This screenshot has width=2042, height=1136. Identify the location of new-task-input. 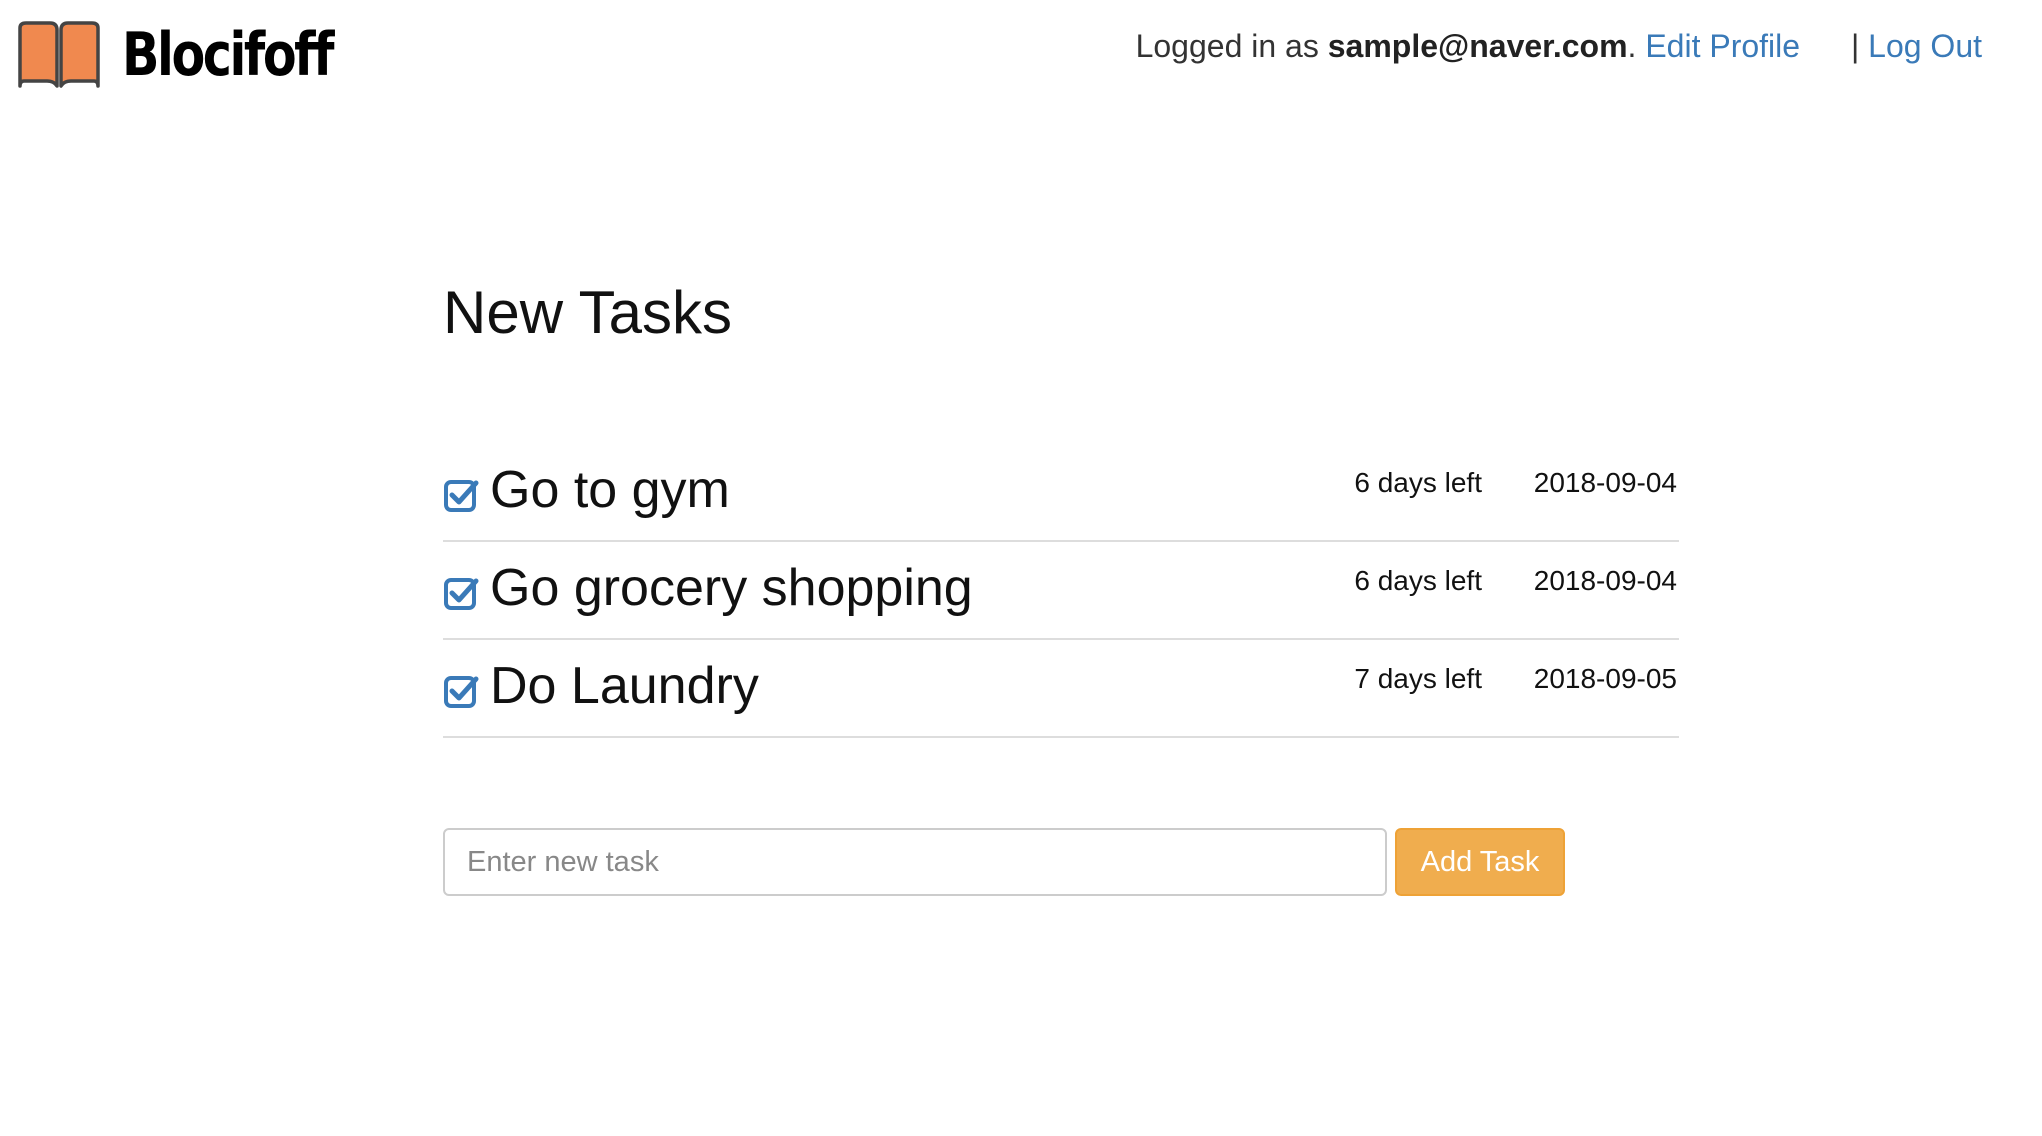
(915, 862).